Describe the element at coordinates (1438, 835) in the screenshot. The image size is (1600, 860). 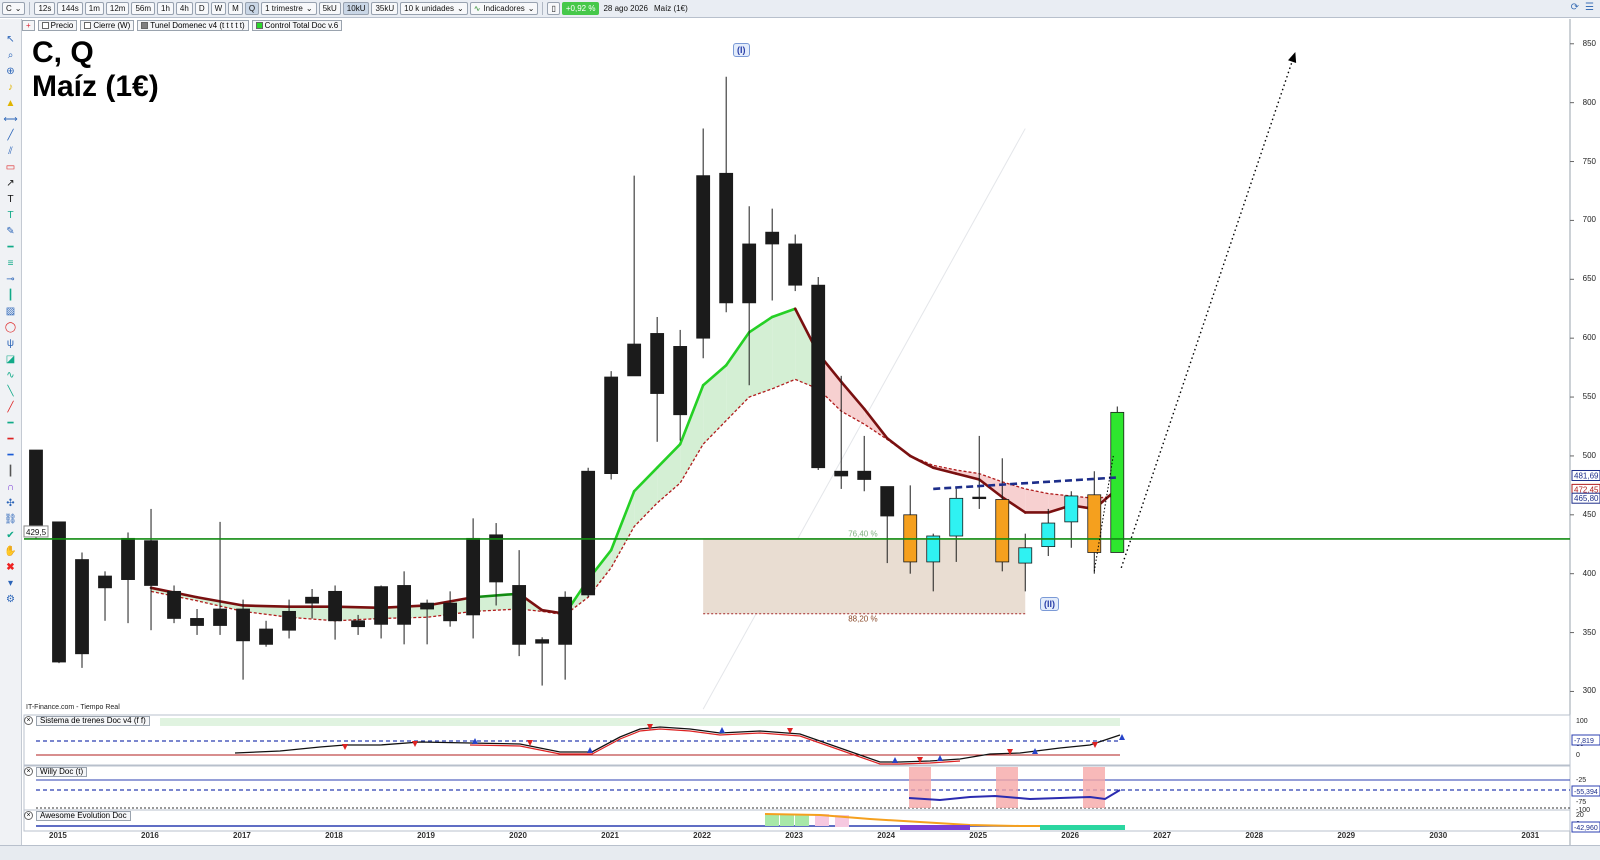
I see `x-tick-label: 2030` at that location.